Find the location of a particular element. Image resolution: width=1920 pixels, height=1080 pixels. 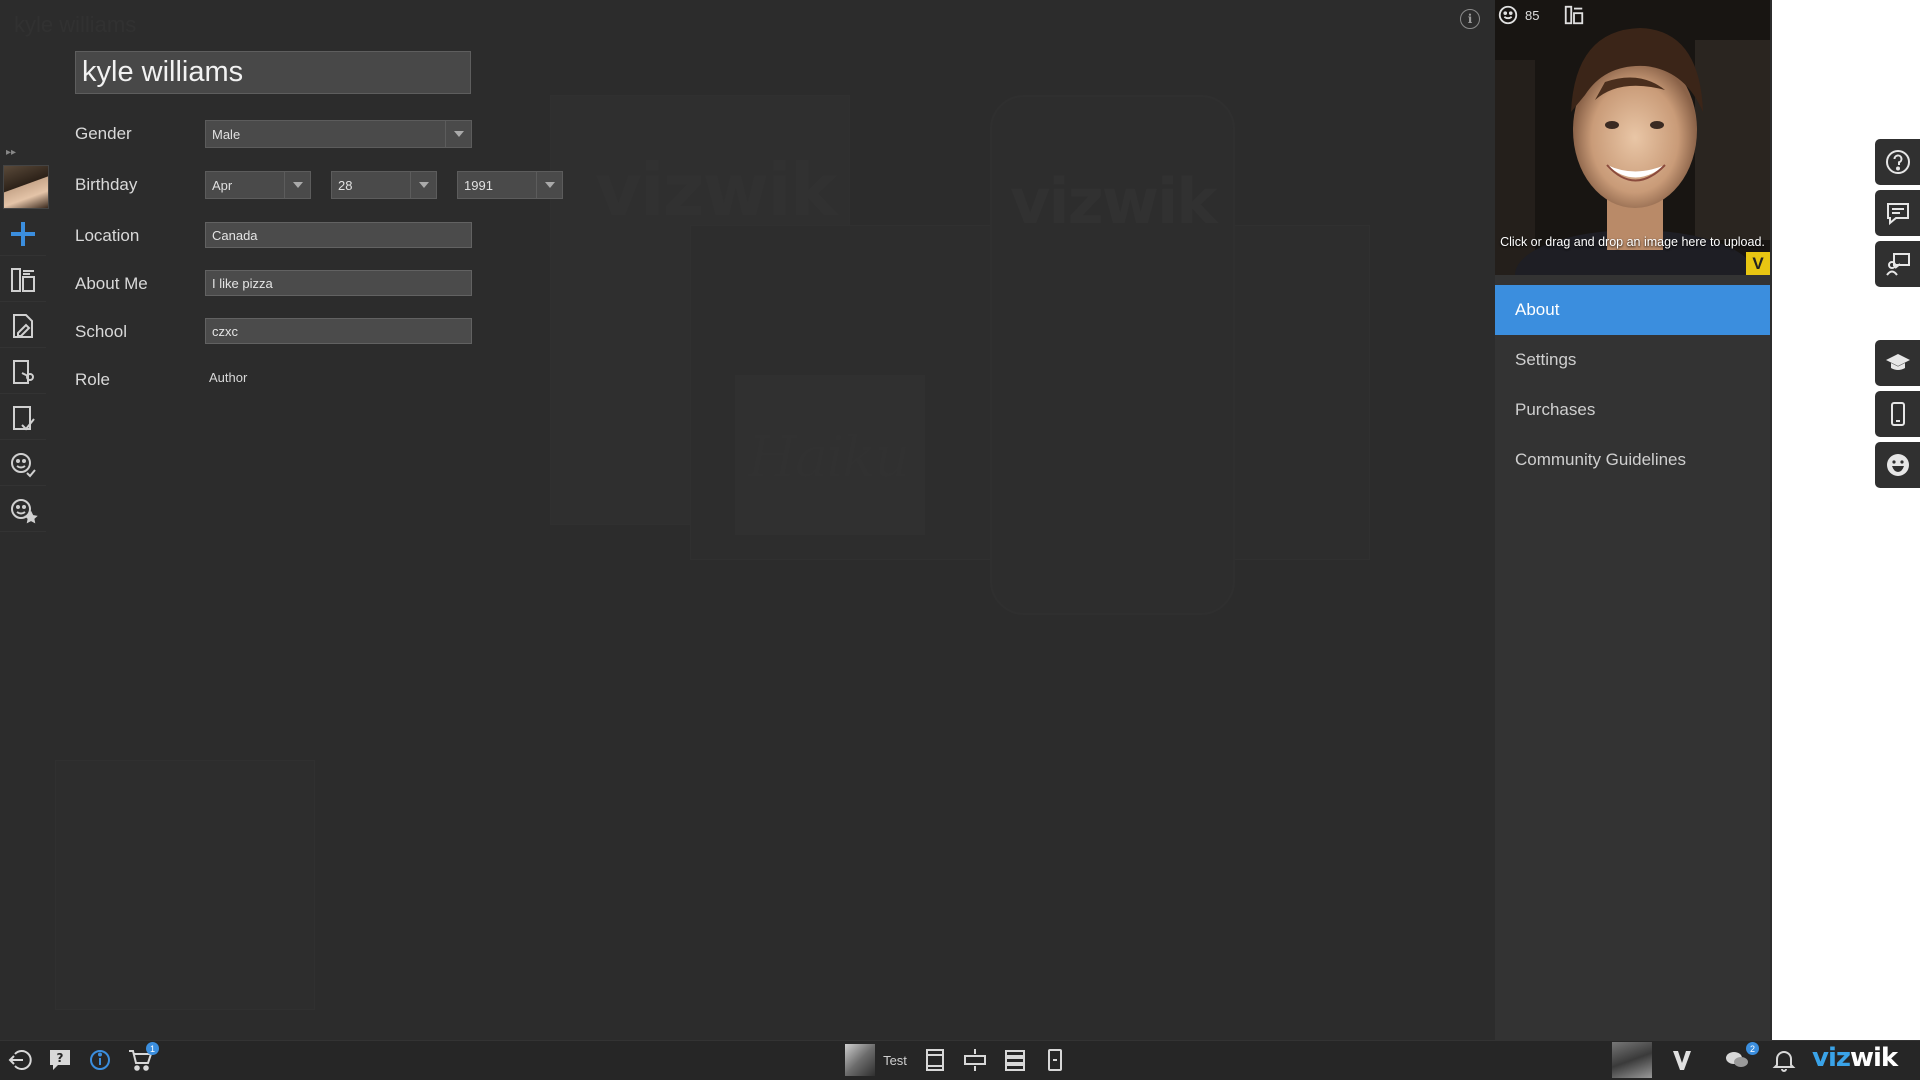

about-me-field: I like pizza is located at coordinates (338, 283).